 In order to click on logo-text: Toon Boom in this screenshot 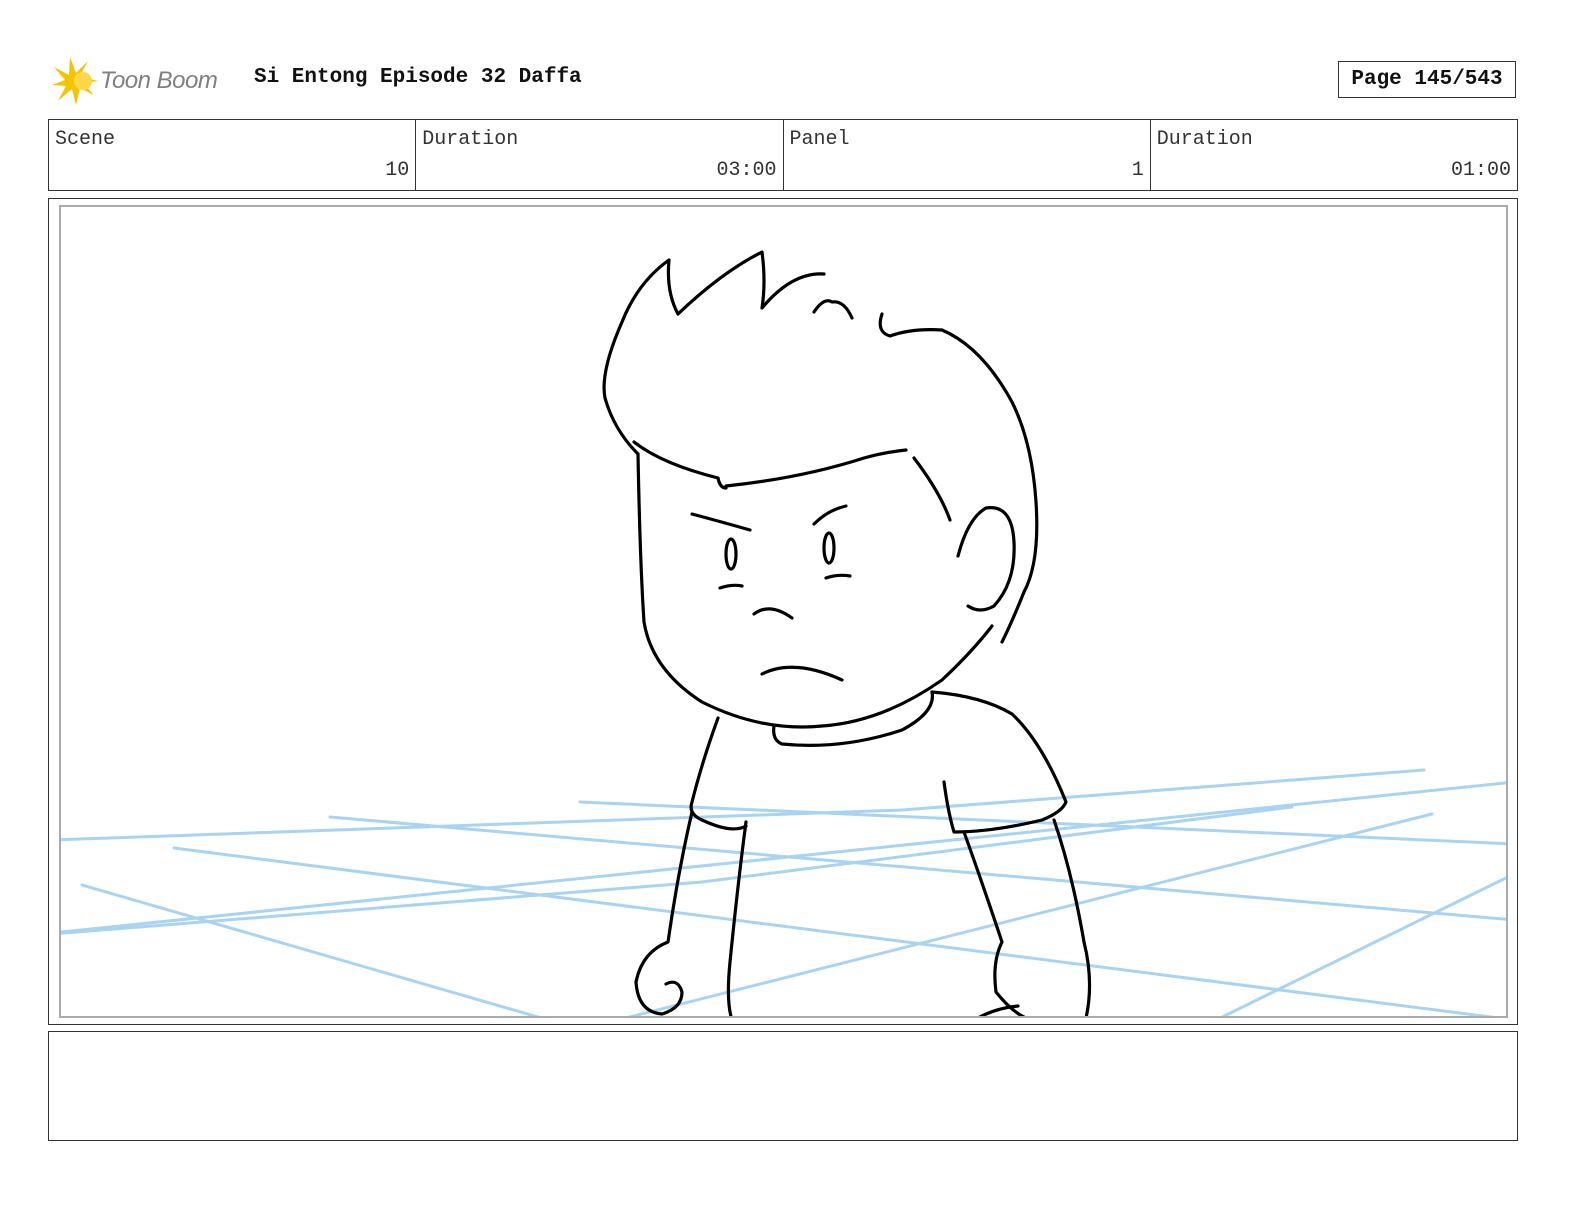, I will do `click(159, 80)`.